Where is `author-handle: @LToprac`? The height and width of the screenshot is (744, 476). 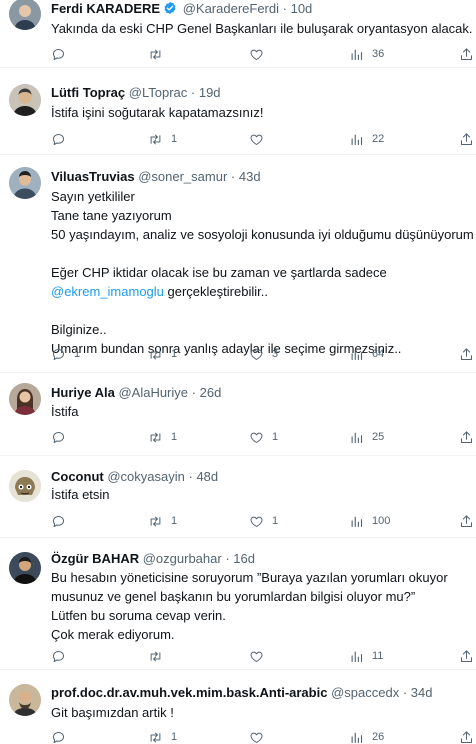
author-handle: @LToprac is located at coordinates (158, 92).